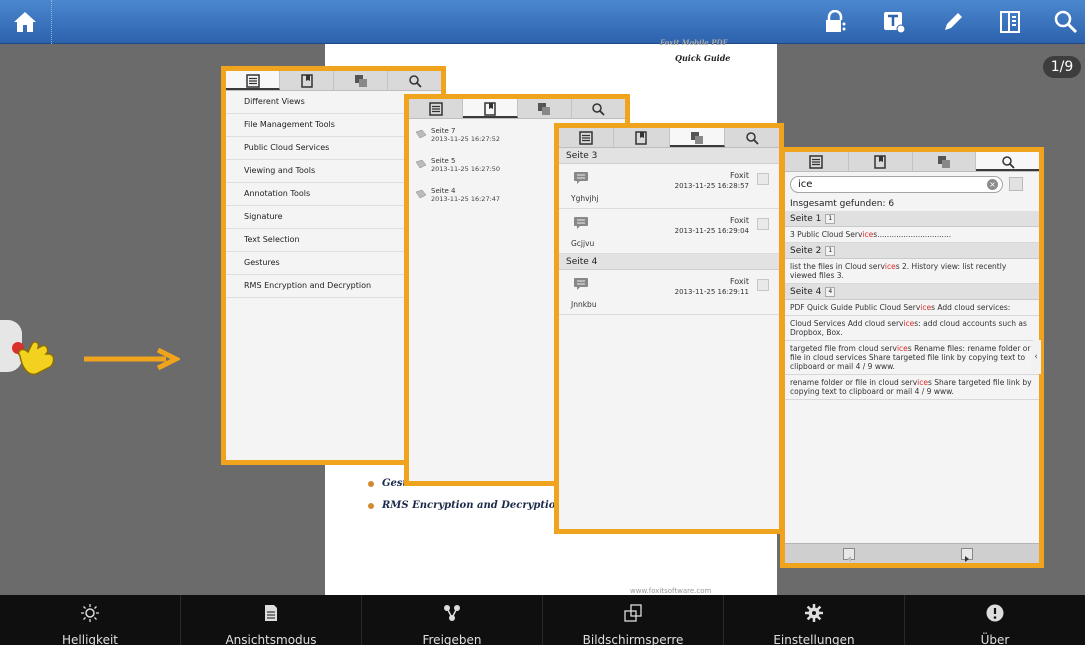  What do you see at coordinates (995, 613) in the screenshot?
I see `info-icon` at bounding box center [995, 613].